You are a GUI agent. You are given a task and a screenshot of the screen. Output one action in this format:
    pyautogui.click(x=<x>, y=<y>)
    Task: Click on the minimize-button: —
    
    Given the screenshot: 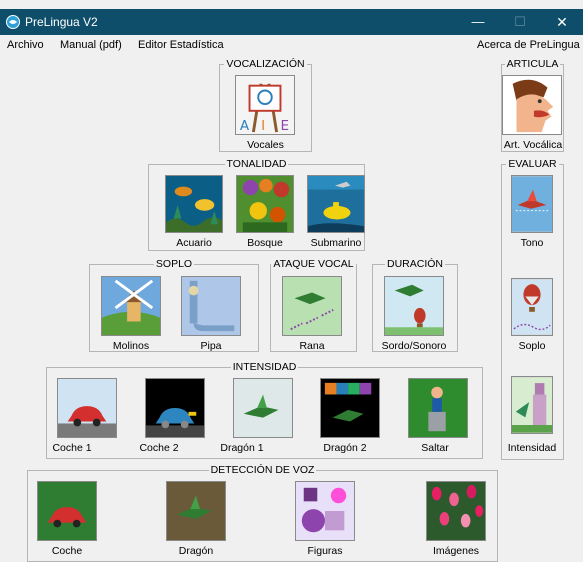 What is the action you would take?
    pyautogui.click(x=478, y=22)
    